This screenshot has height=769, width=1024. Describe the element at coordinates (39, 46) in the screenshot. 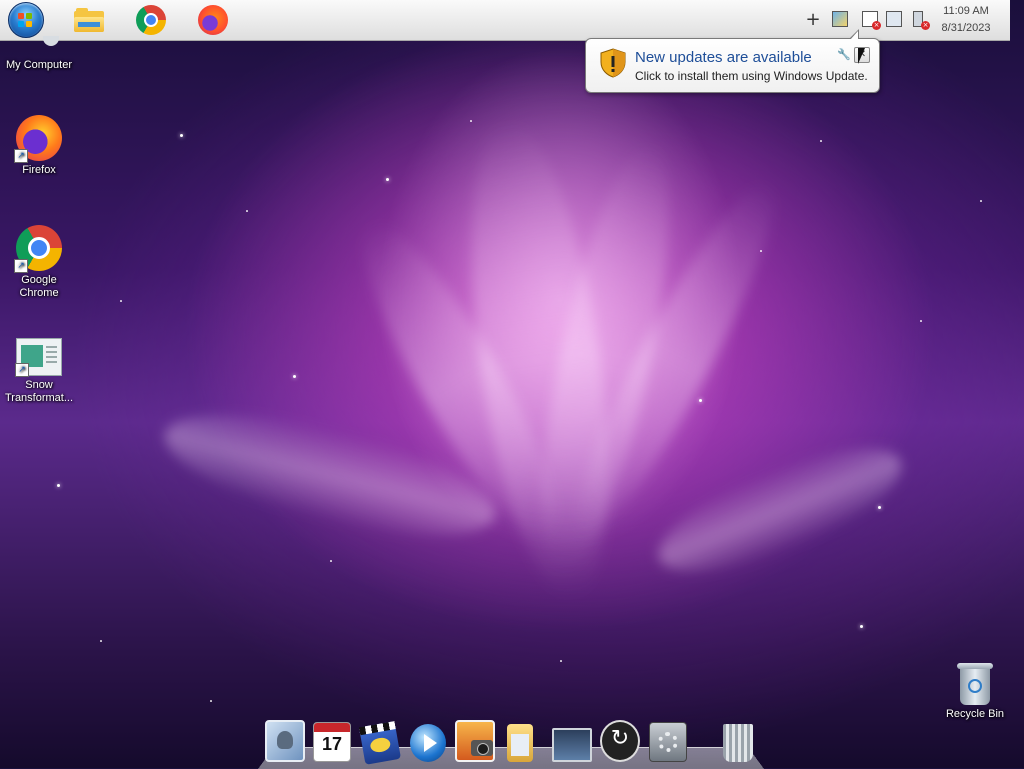

I see `computer-icon` at that location.